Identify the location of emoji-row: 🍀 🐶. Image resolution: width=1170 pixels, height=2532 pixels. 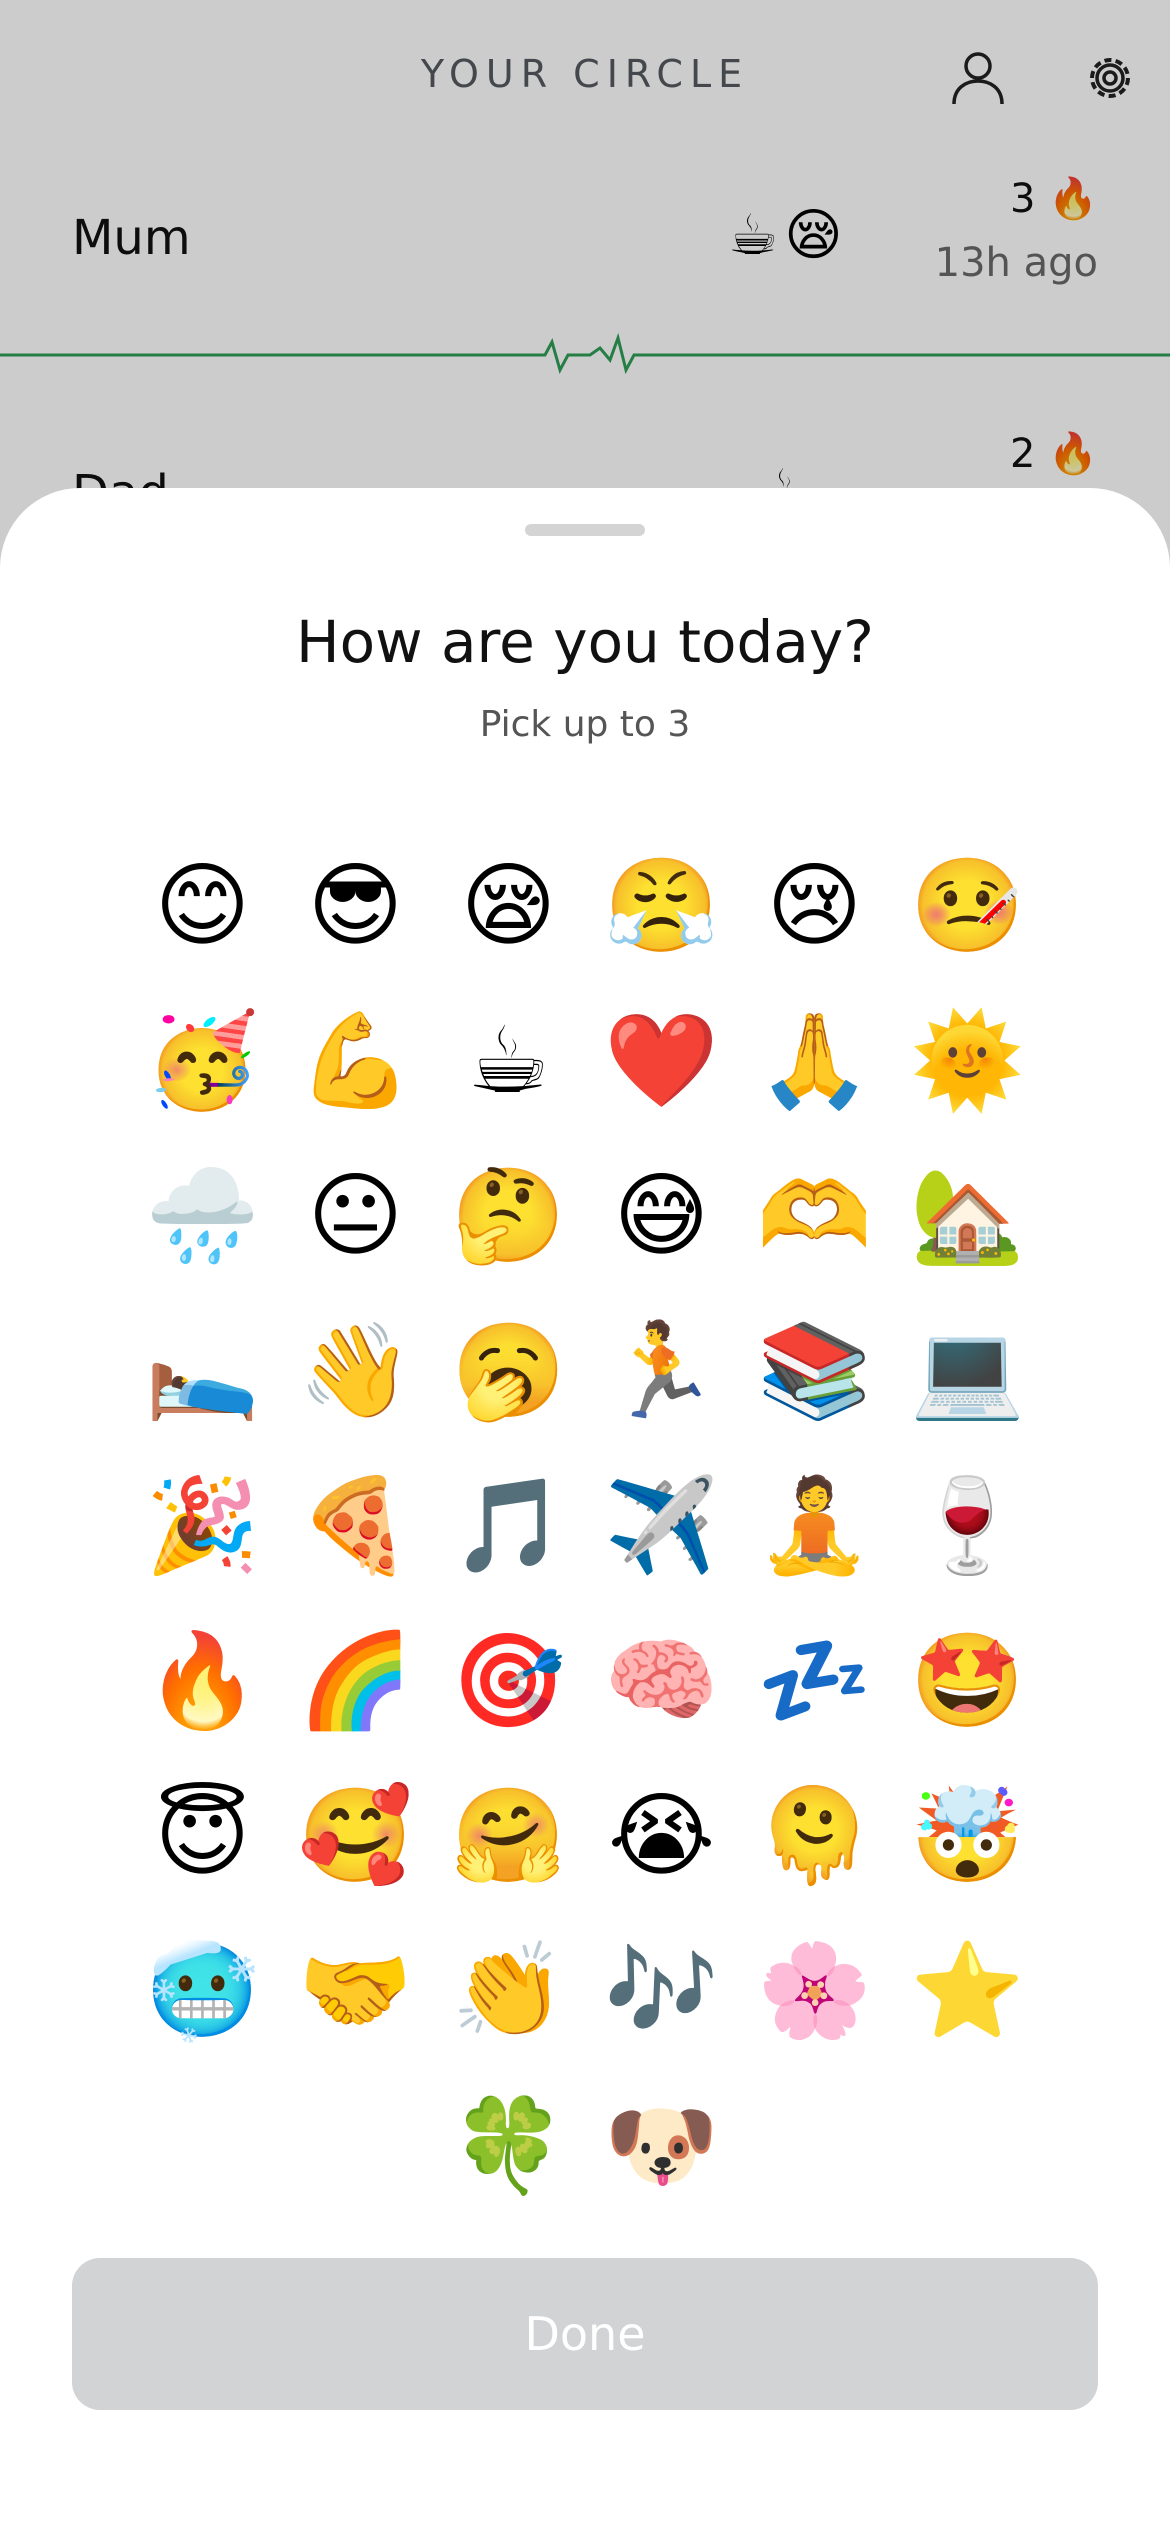
(585, 2145).